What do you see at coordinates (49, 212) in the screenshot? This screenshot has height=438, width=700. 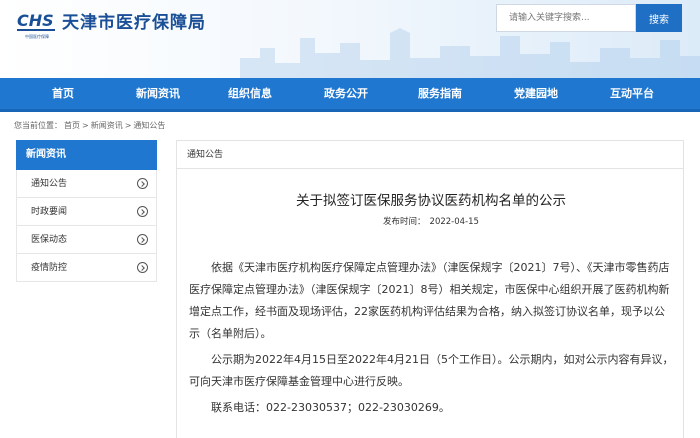 I see `sidebar-item-label: 时政要闻` at bounding box center [49, 212].